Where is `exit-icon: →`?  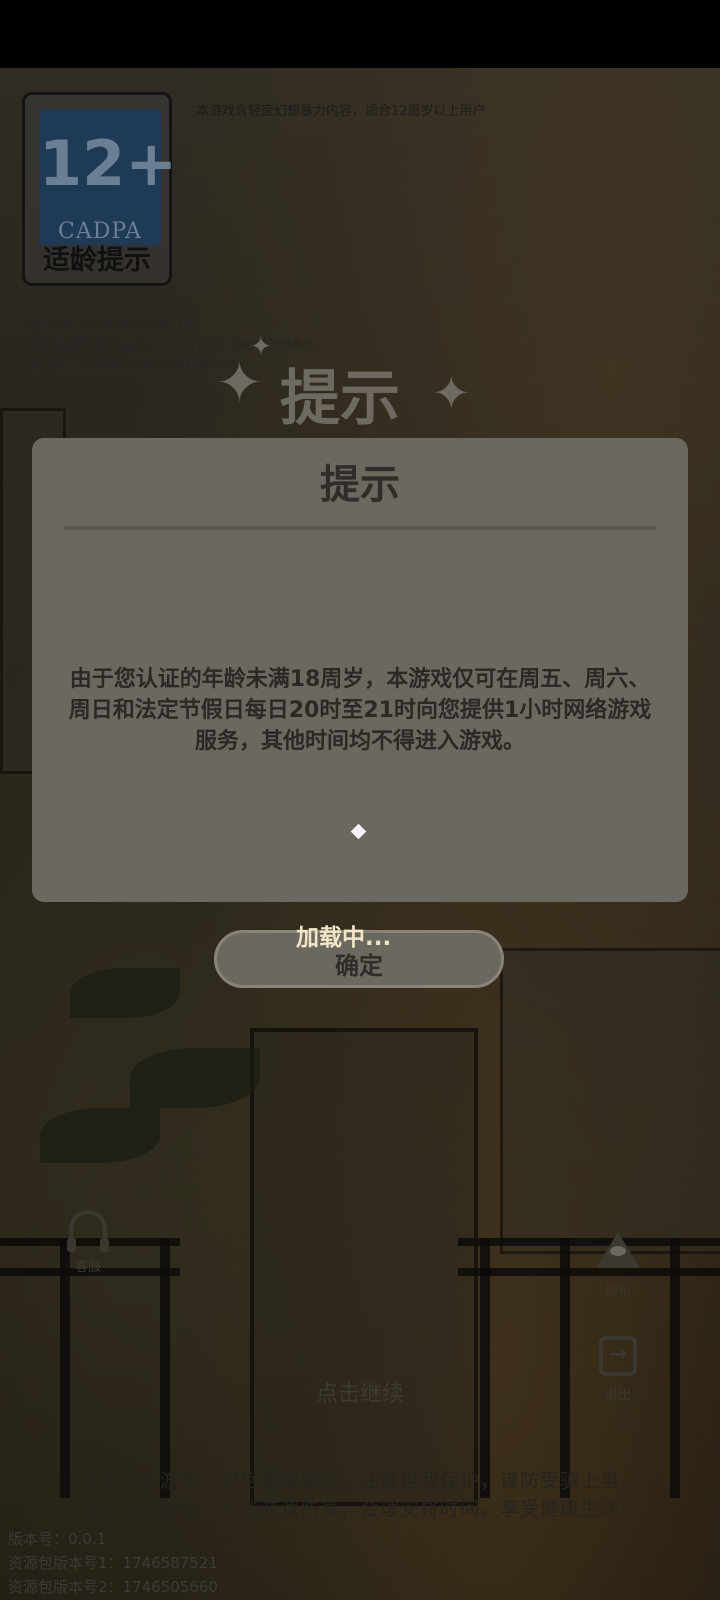
exit-icon: → is located at coordinates (618, 1356).